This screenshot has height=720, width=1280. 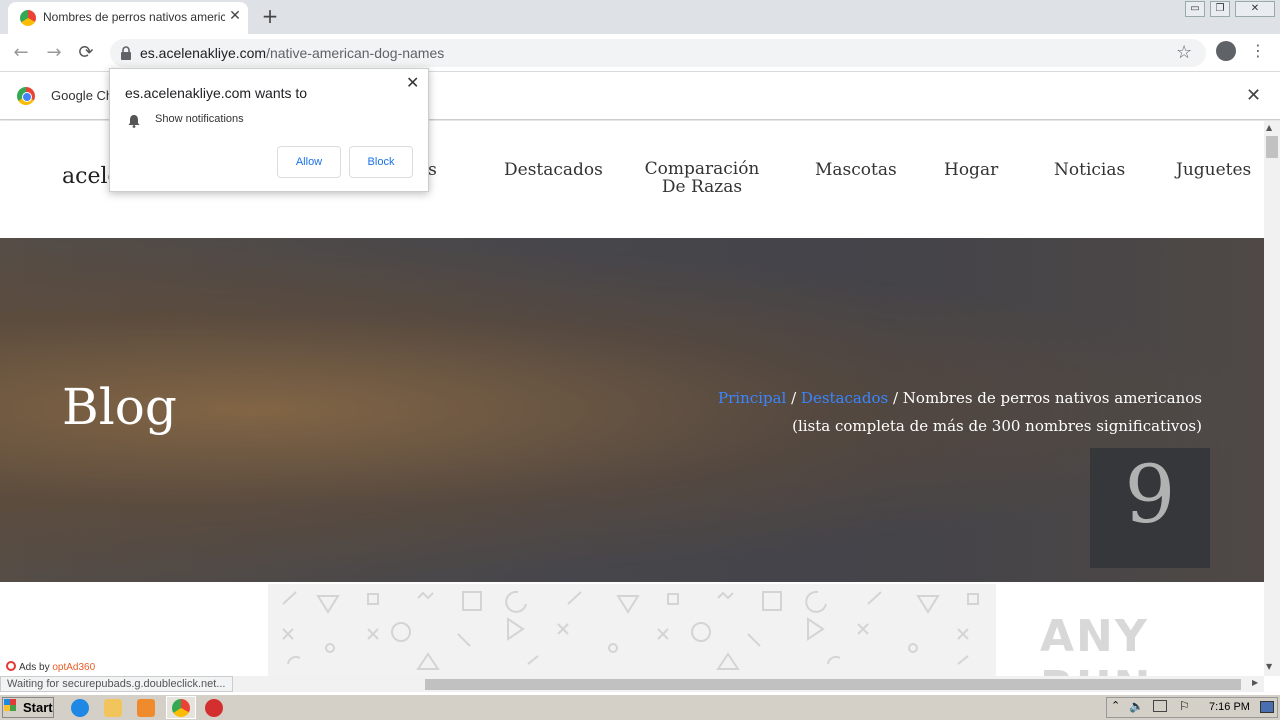 I want to click on vertical-scroll-thumb, so click(x=1272, y=147).